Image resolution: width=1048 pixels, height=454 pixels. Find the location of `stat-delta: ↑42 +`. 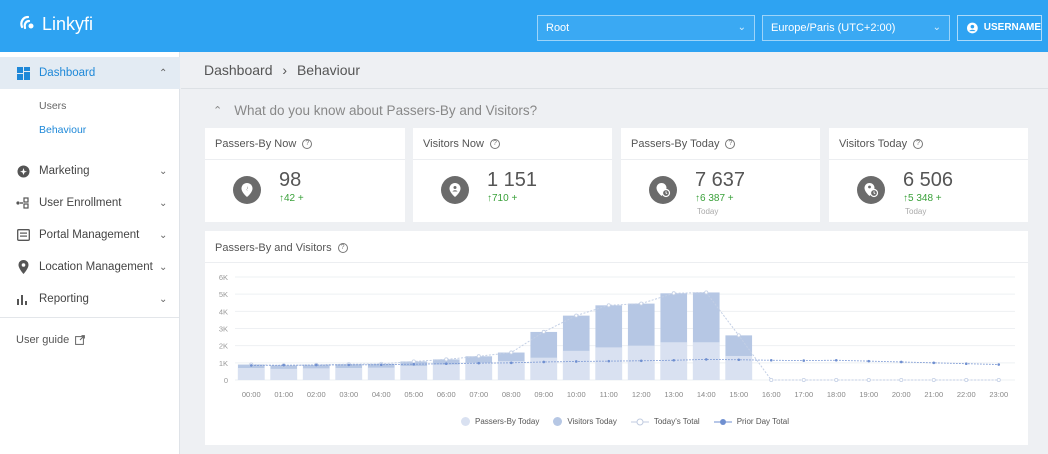

stat-delta: ↑42 + is located at coordinates (291, 198).